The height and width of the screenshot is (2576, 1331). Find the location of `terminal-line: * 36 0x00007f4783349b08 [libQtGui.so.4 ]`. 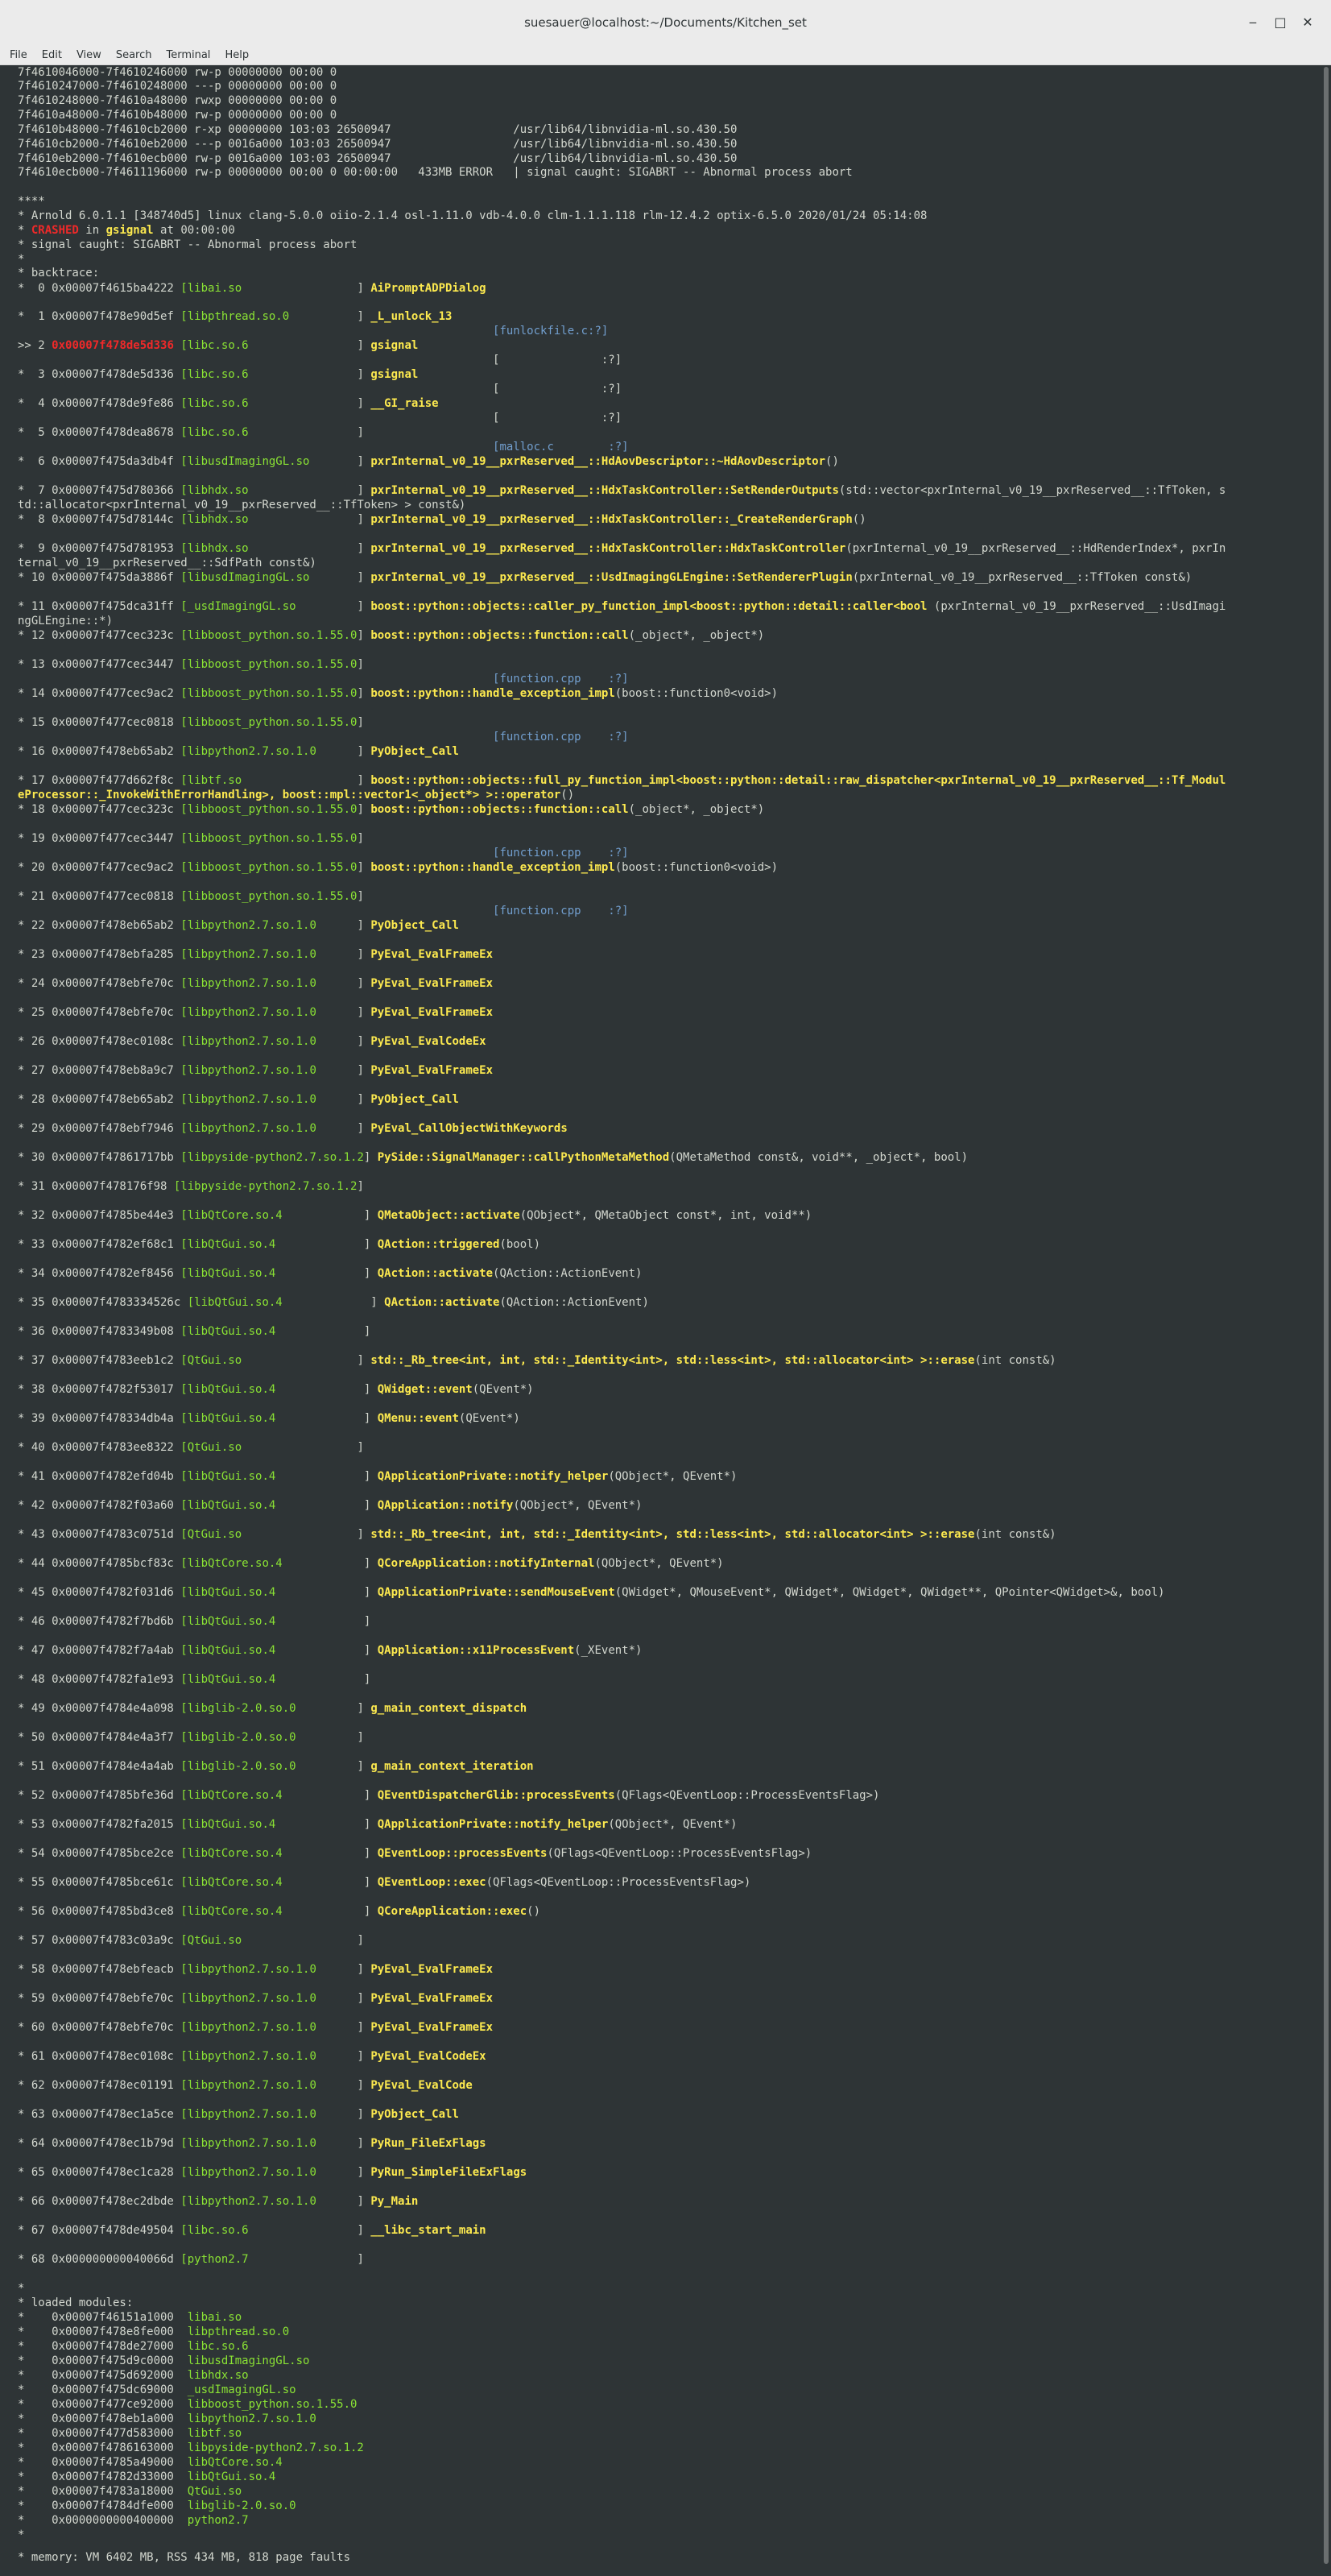

terminal-line: * 36 0x00007f4783349b08 [libQtGui.so.4 ] is located at coordinates (194, 1331).